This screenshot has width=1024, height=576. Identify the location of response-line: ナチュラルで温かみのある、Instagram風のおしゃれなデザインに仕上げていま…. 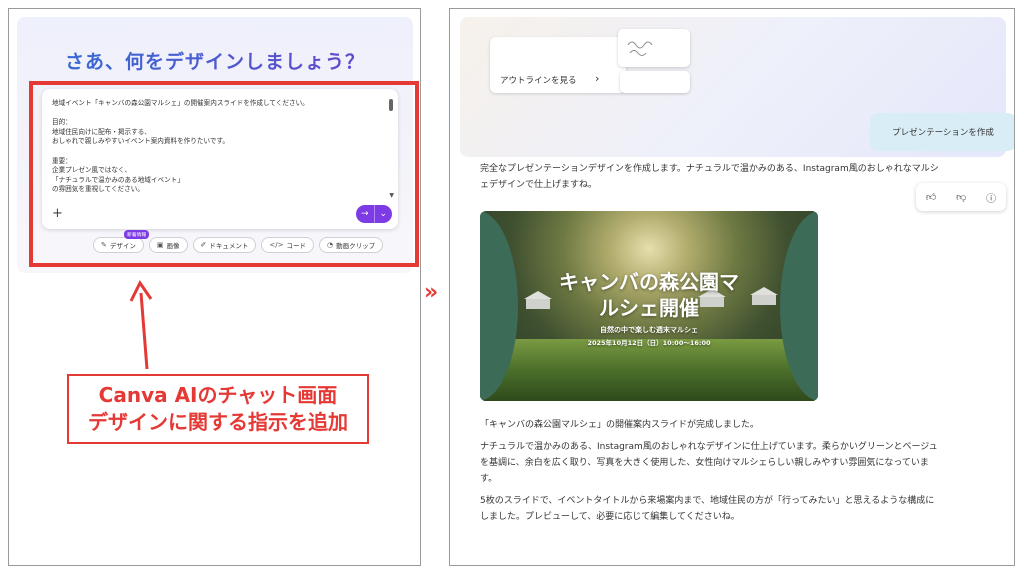
(709, 447).